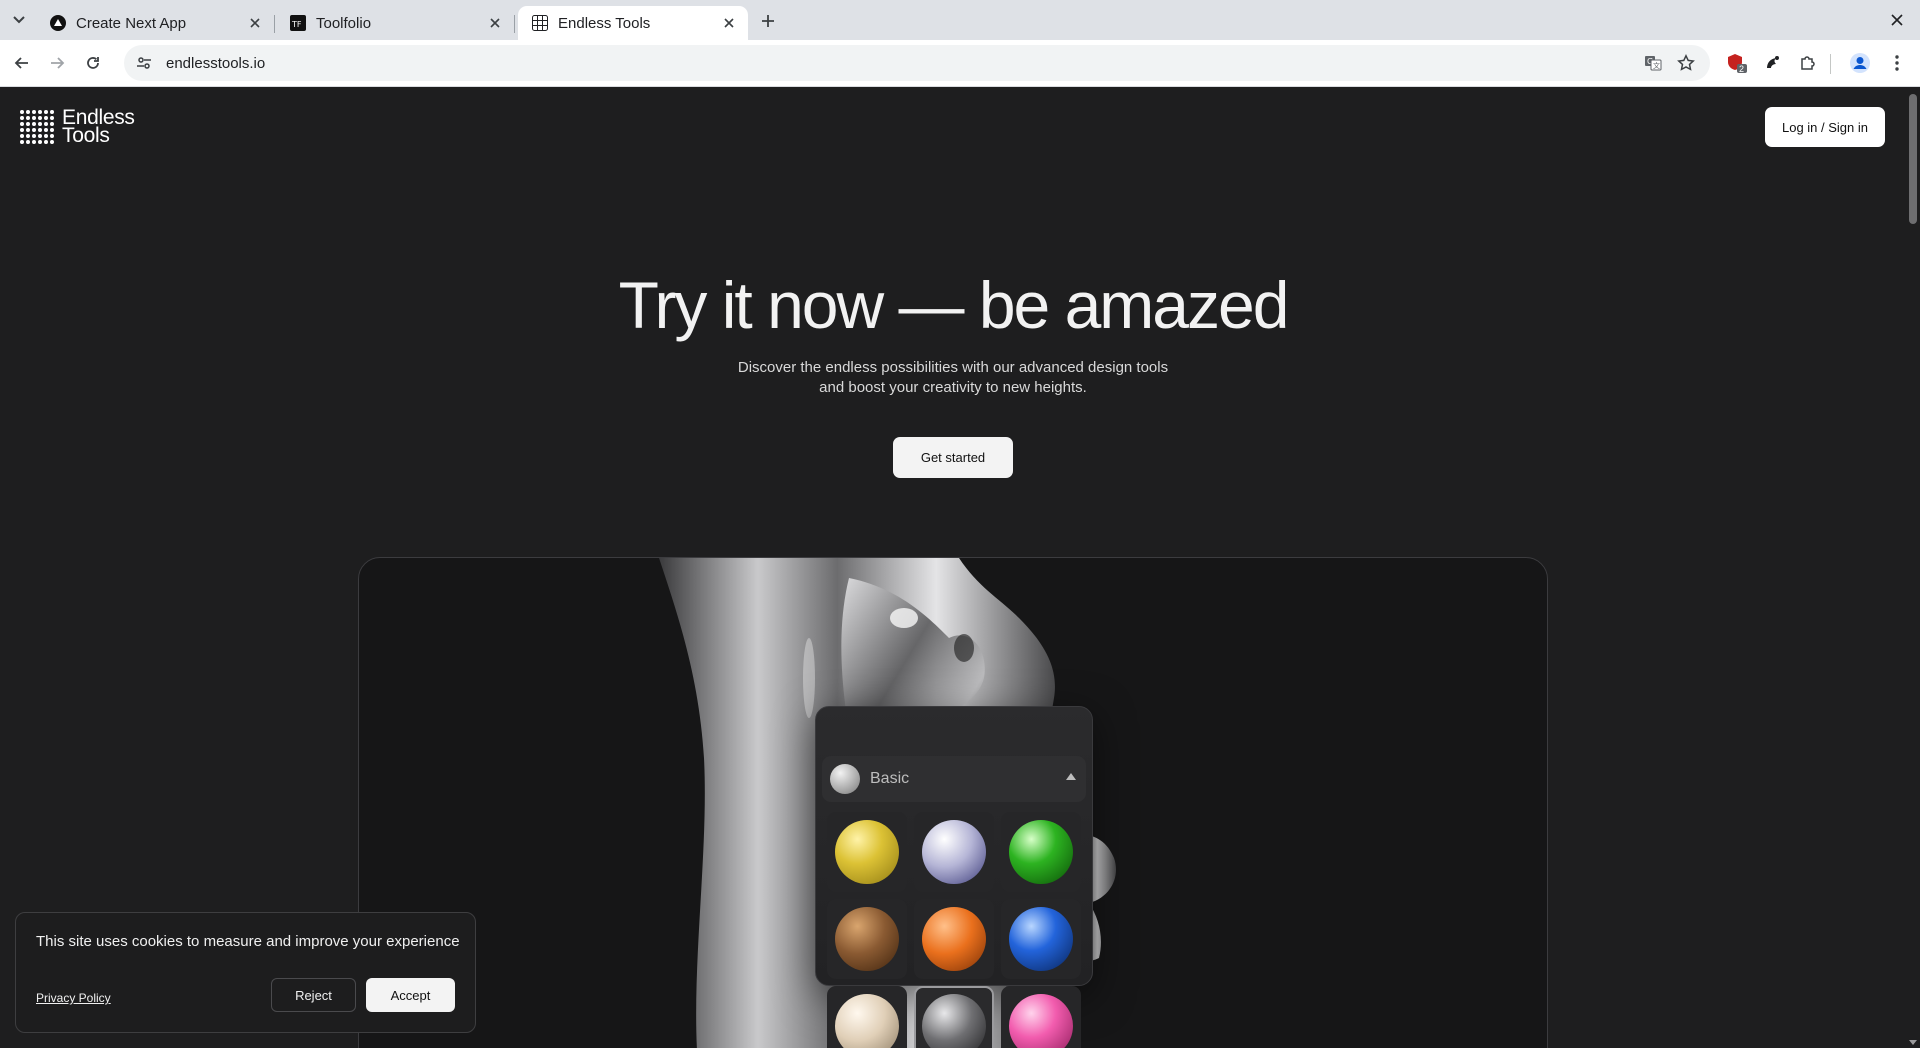  What do you see at coordinates (1071, 776) in the screenshot?
I see `caret-up-icon` at bounding box center [1071, 776].